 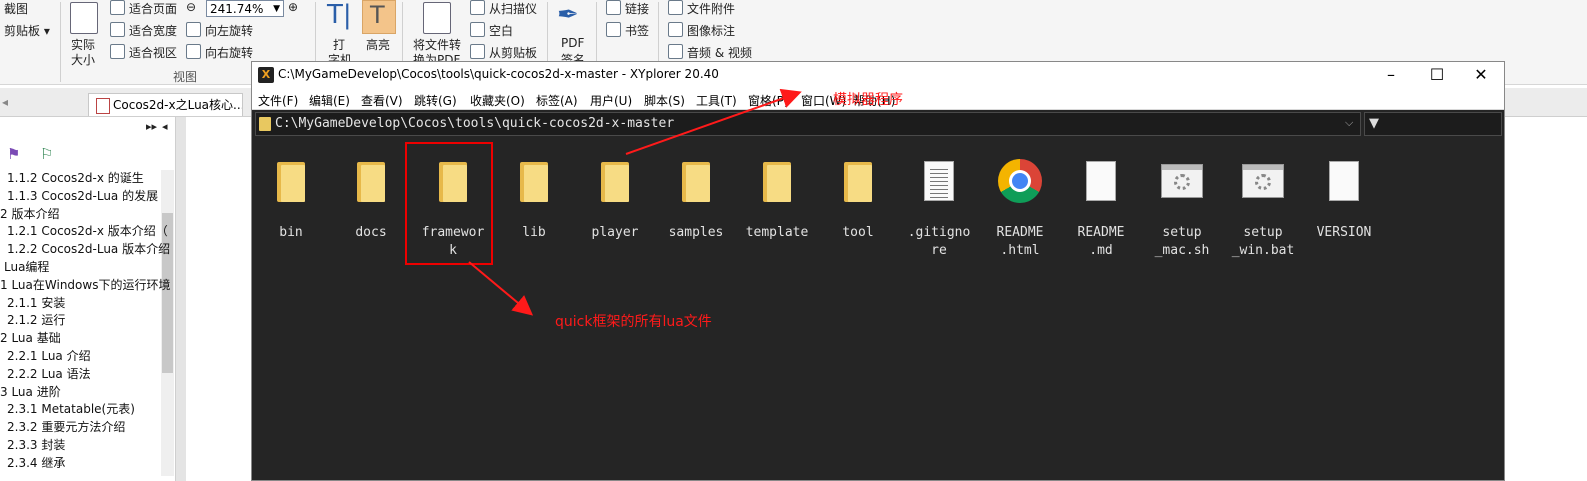 What do you see at coordinates (633, 322) in the screenshot?
I see `framework-annotation: quick框架的所有lua文件` at bounding box center [633, 322].